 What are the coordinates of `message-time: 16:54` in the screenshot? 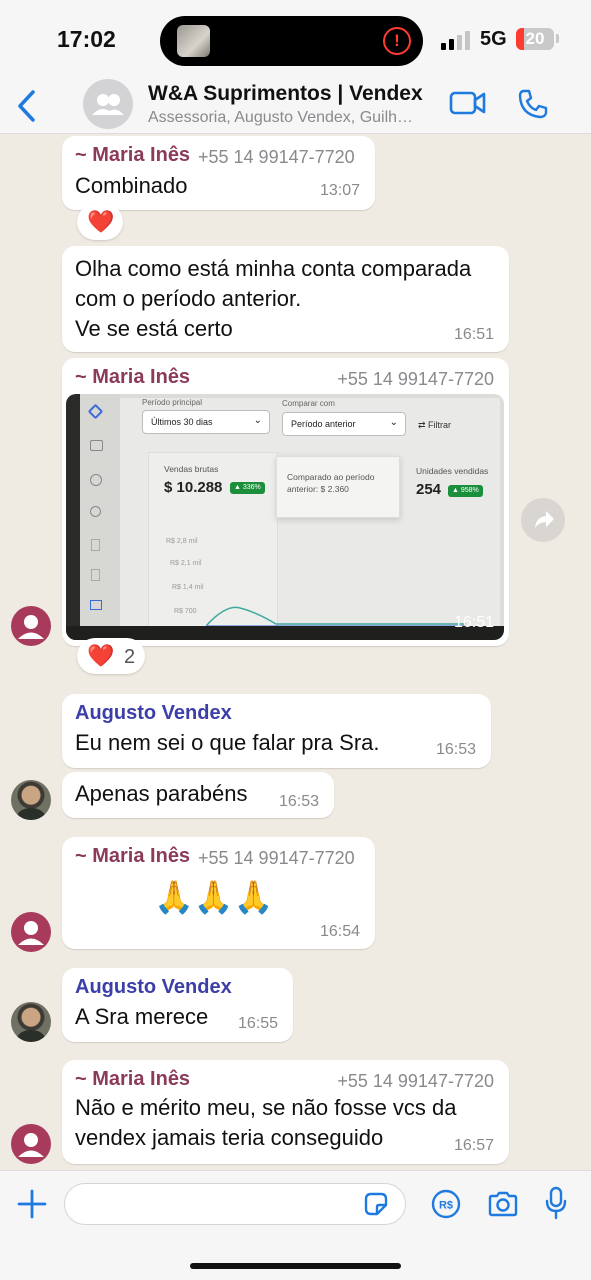 It's located at (339, 931).